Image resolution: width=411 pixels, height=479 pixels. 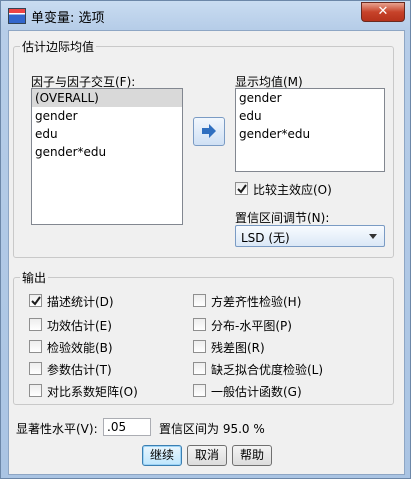 I want to click on display-item-gender-edu: gender*edu, so click(x=310, y=134).